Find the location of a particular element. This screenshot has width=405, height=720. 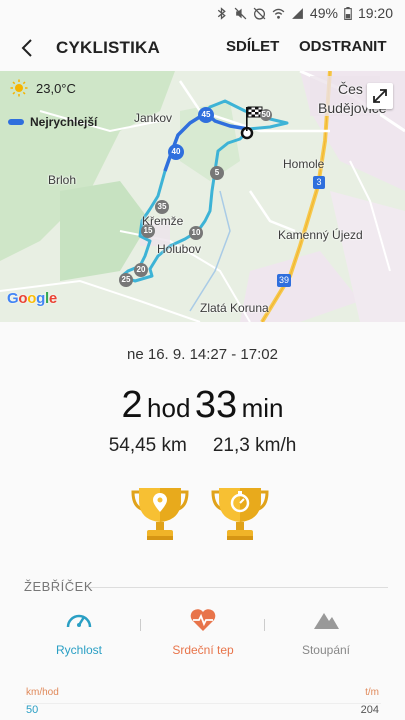

km-marker-5: 5 is located at coordinates (217, 172).